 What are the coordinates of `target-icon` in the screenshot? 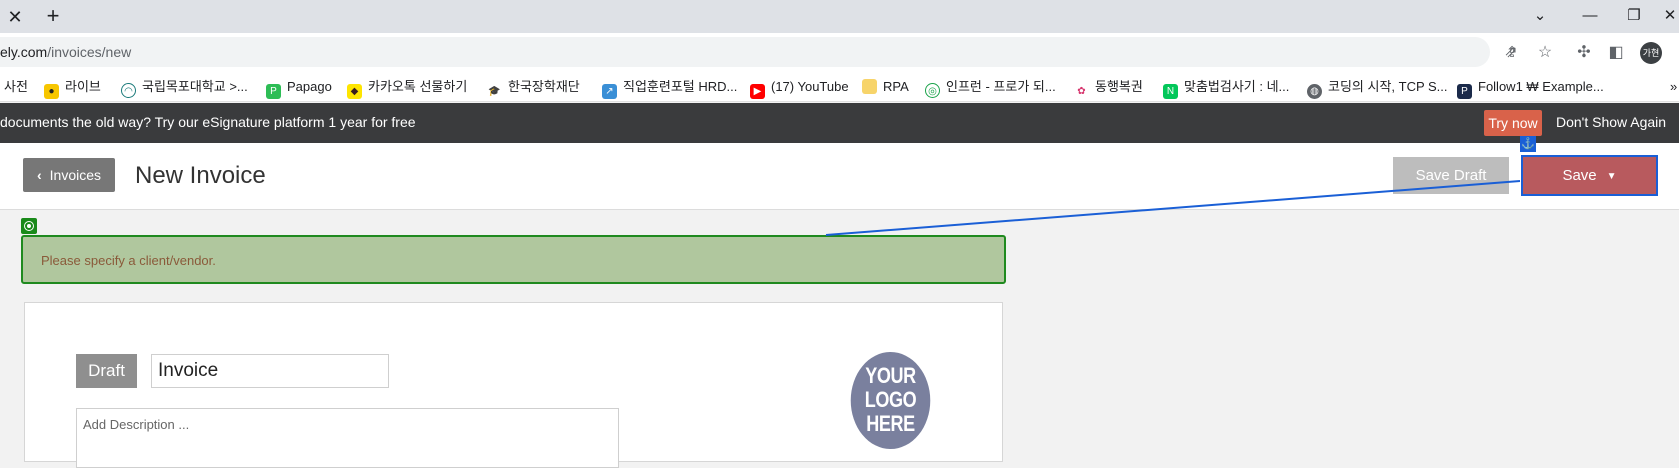 It's located at (29, 226).